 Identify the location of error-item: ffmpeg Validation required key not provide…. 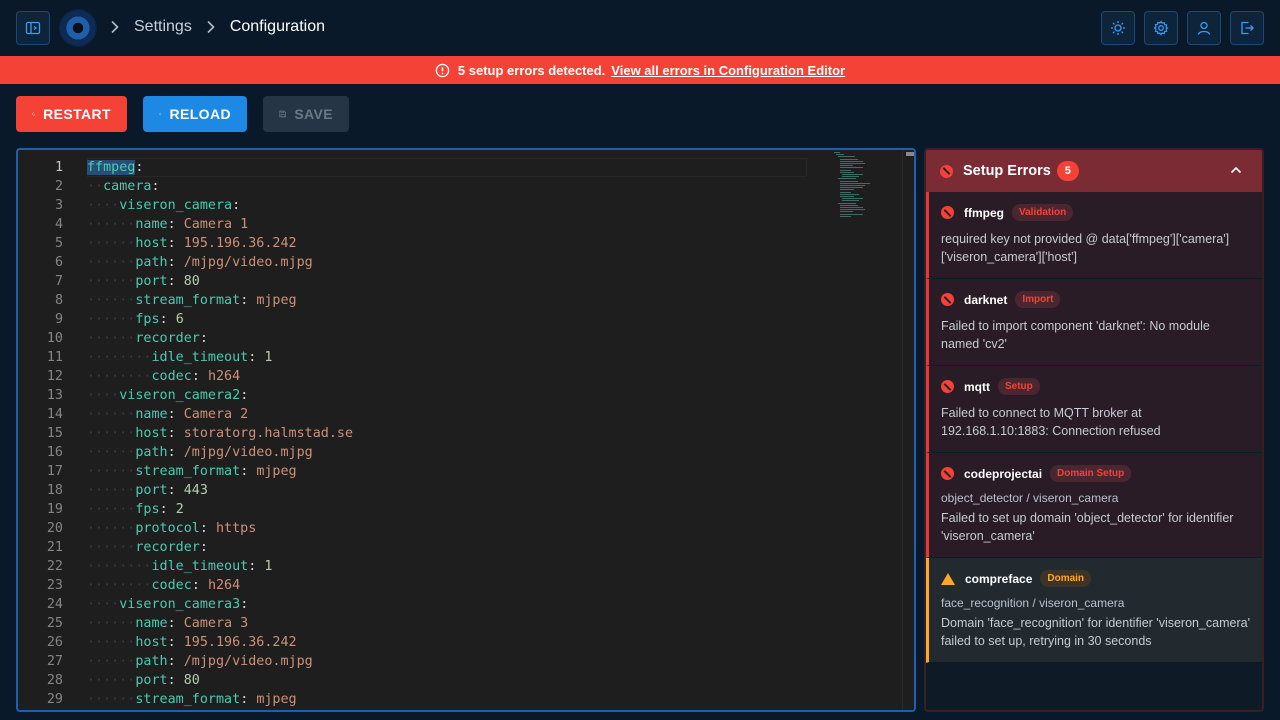
(1094, 235).